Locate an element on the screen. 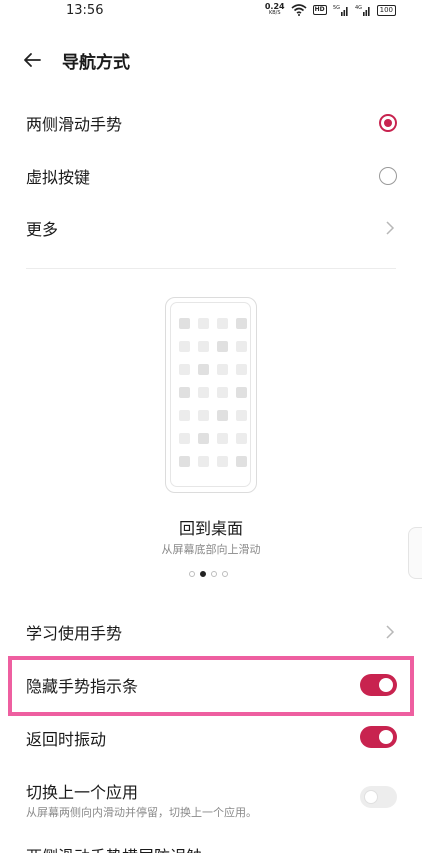 This screenshot has width=422, height=853. signal-4g-icon: 4G is located at coordinates (362, 10).